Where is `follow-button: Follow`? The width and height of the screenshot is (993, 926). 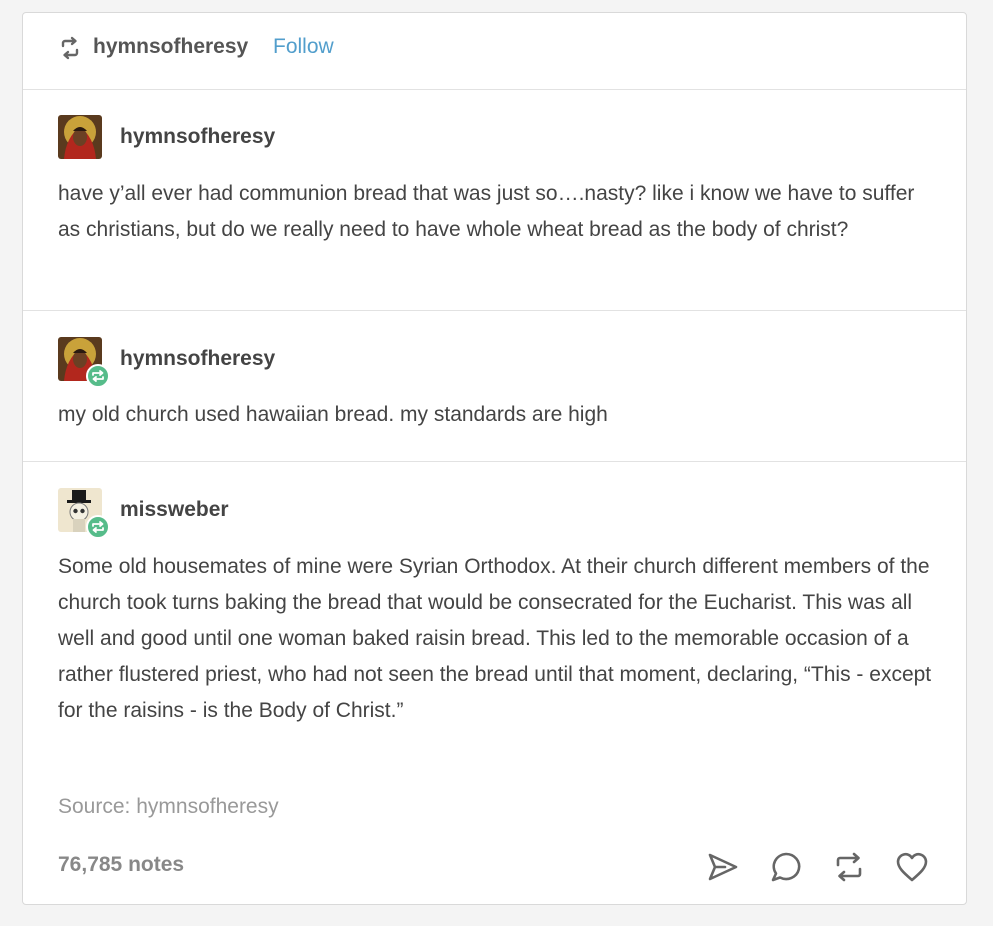
follow-button: Follow is located at coordinates (303, 47).